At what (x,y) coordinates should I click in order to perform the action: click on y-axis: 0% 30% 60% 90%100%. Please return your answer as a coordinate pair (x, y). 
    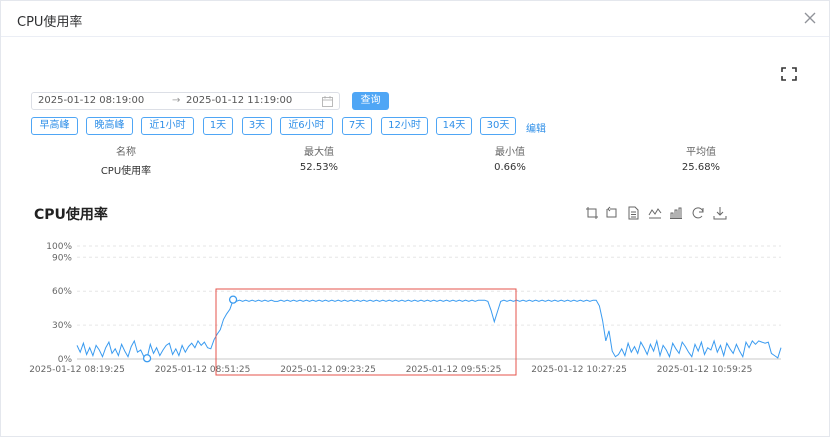
    Looking at the image, I should click on (59, 303).